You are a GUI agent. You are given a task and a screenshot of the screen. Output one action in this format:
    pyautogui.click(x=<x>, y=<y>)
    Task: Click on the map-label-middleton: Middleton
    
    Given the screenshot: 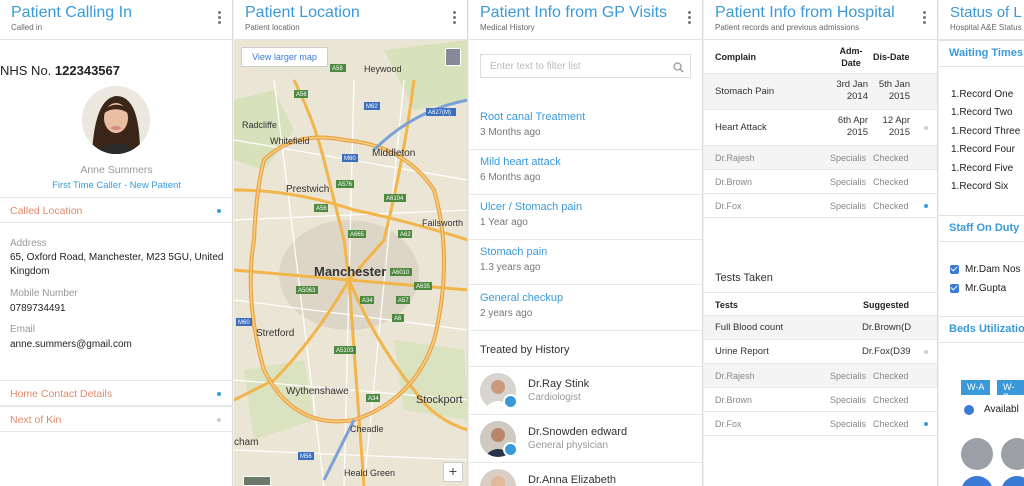 What is the action you would take?
    pyautogui.click(x=393, y=153)
    